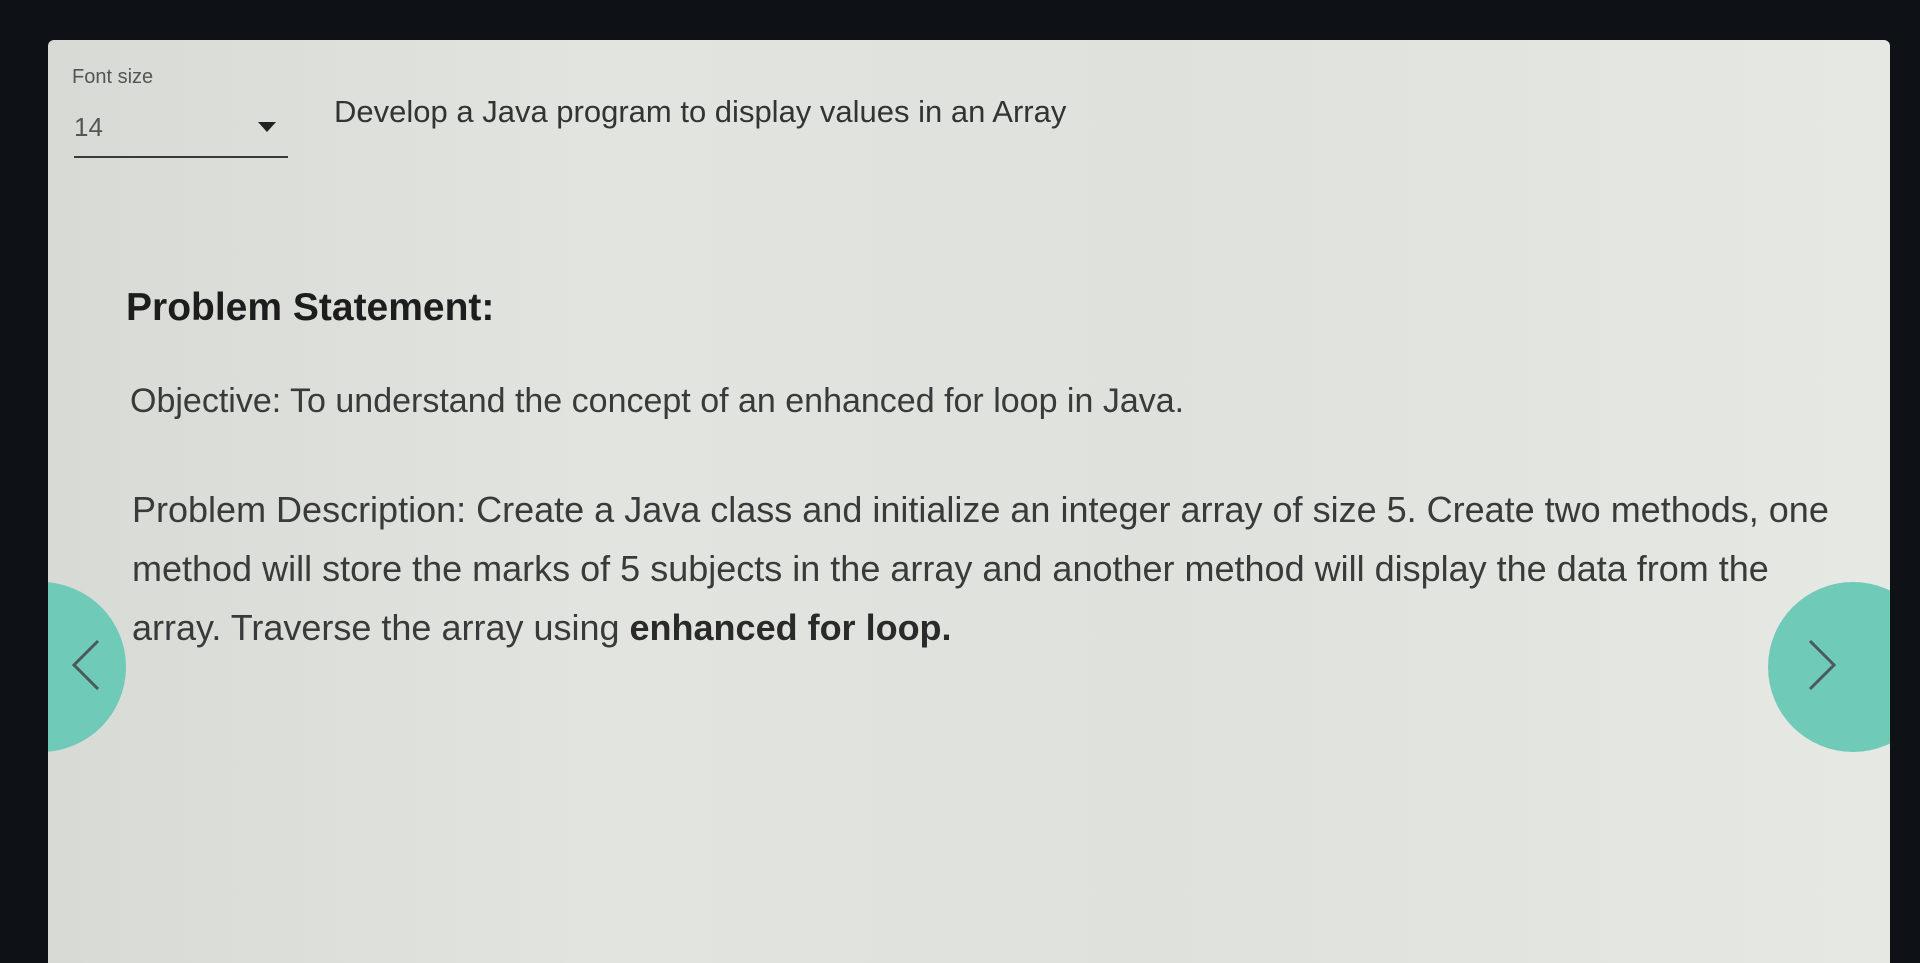 The image size is (1920, 963). I want to click on objective-label: Objective:, so click(206, 401).